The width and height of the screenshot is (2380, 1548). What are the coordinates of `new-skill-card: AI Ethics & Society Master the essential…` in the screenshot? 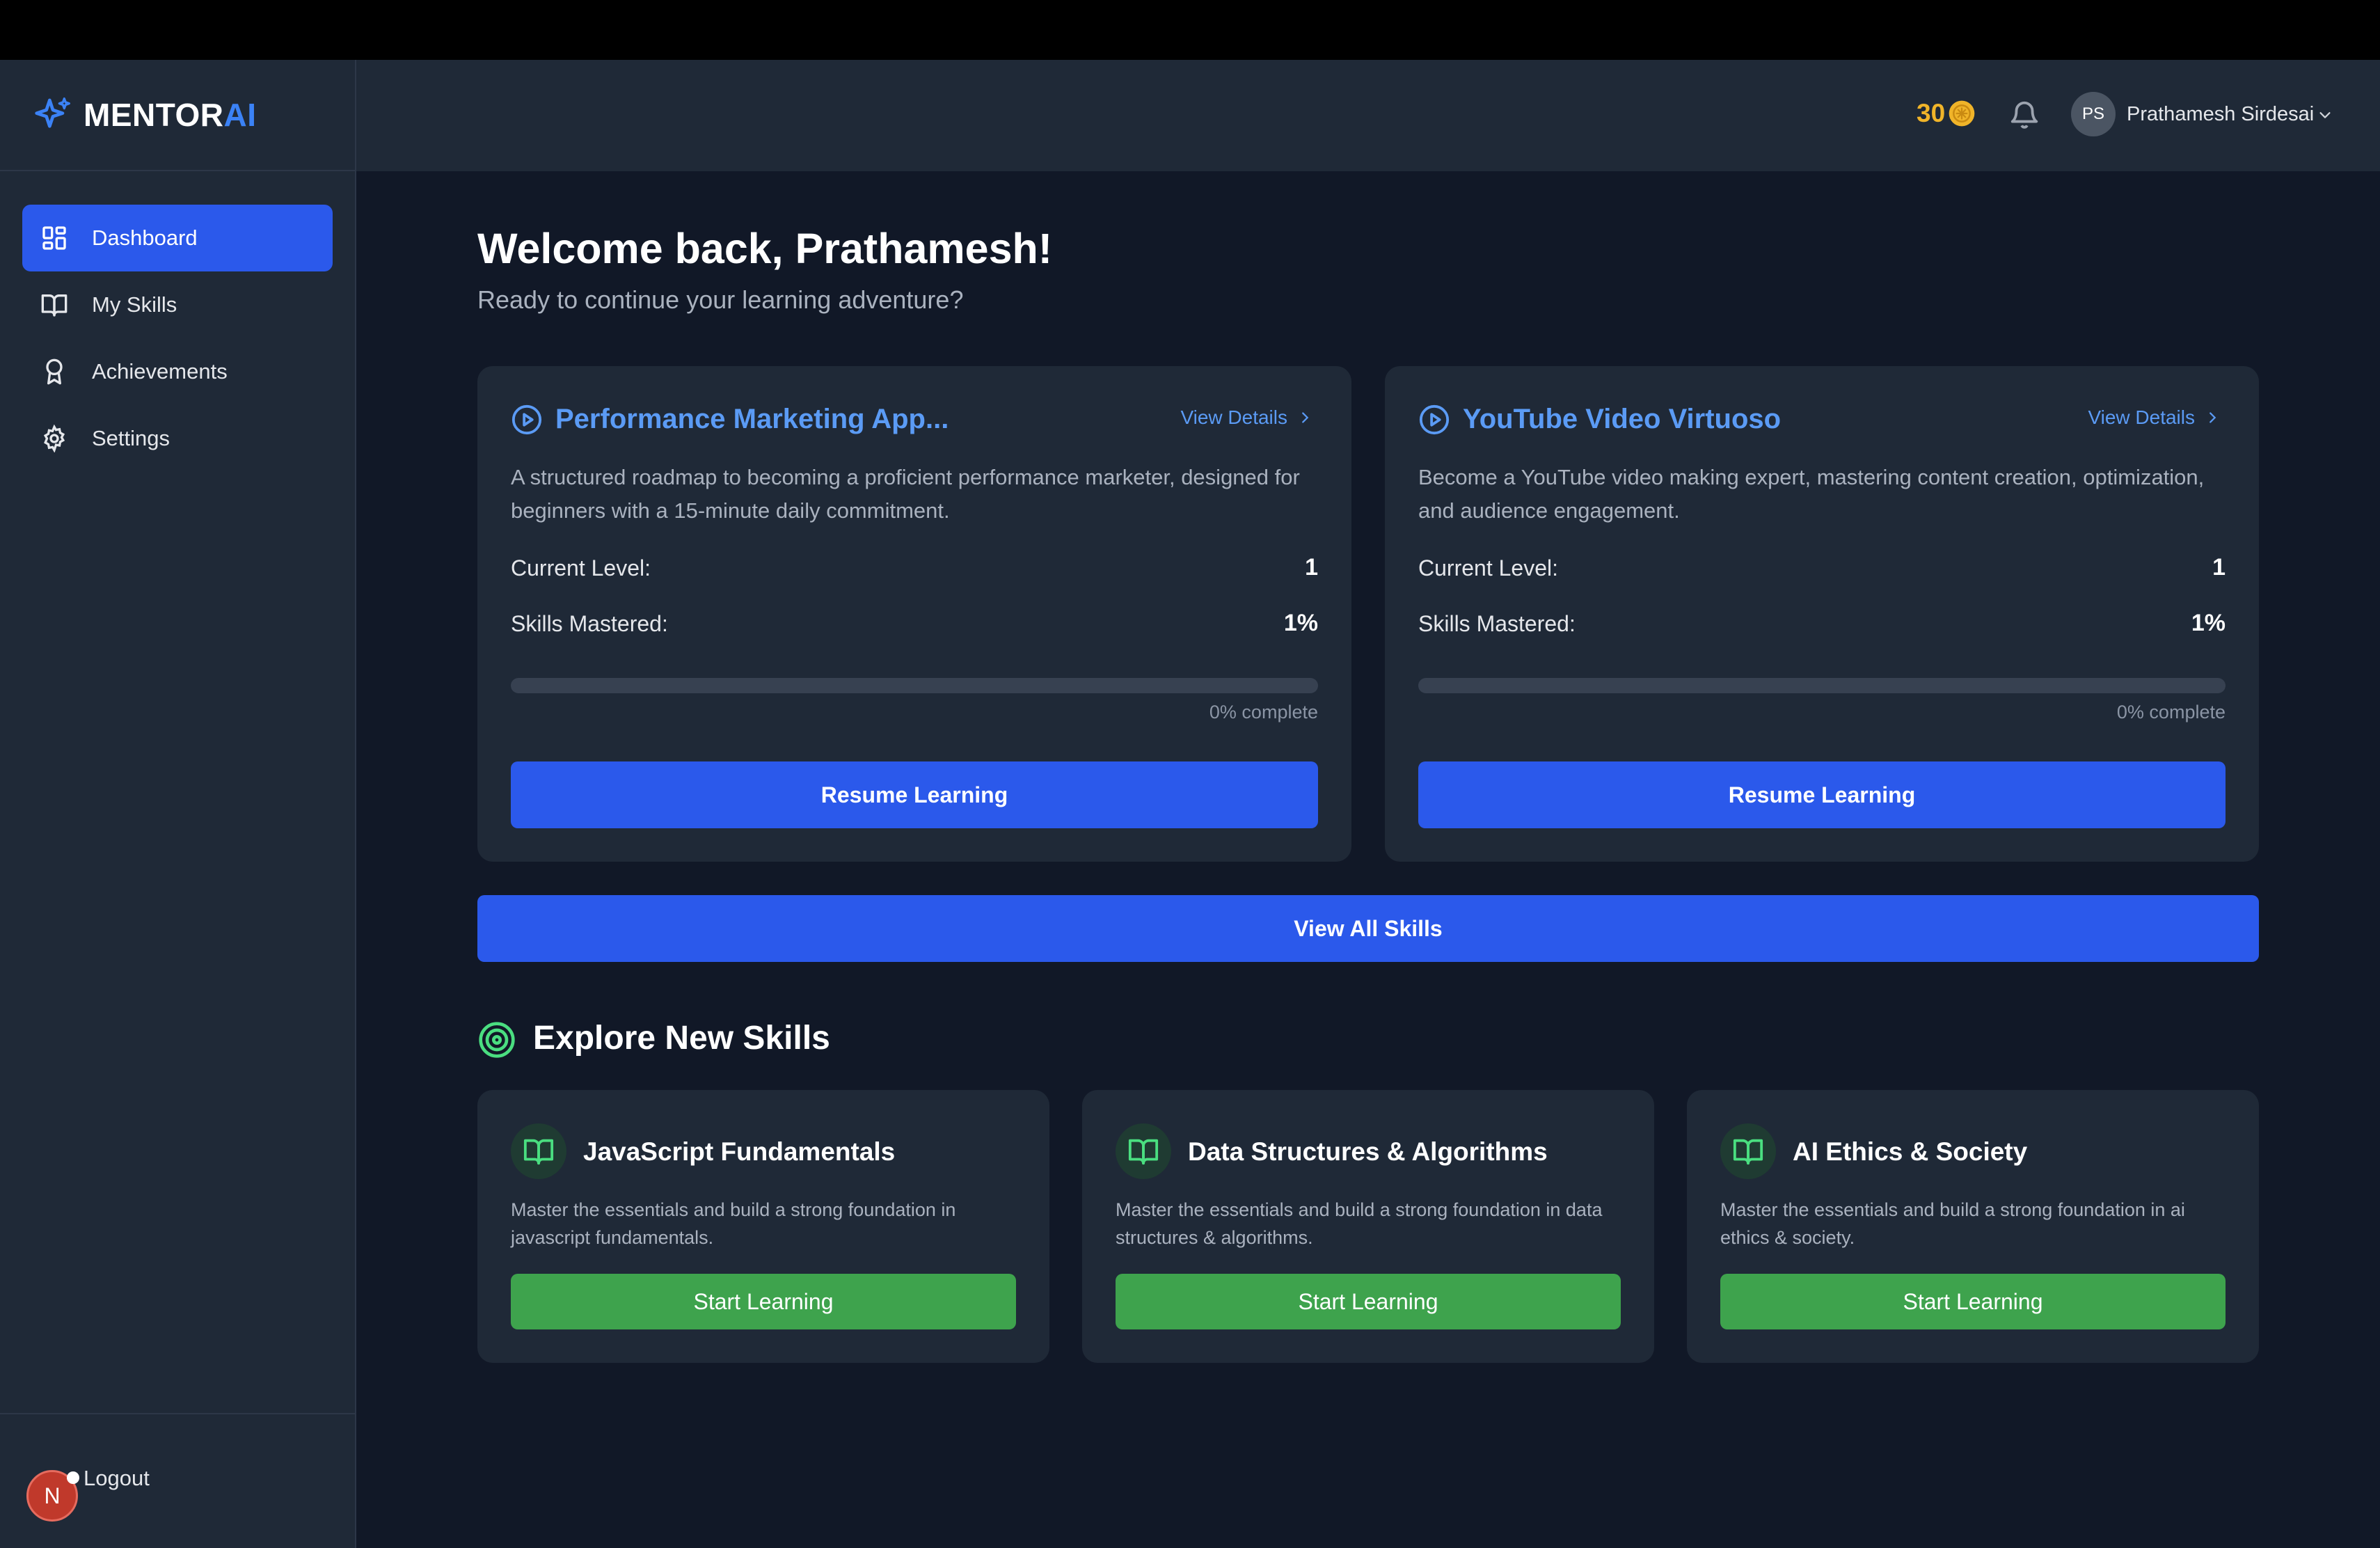 It's located at (1973, 1226).